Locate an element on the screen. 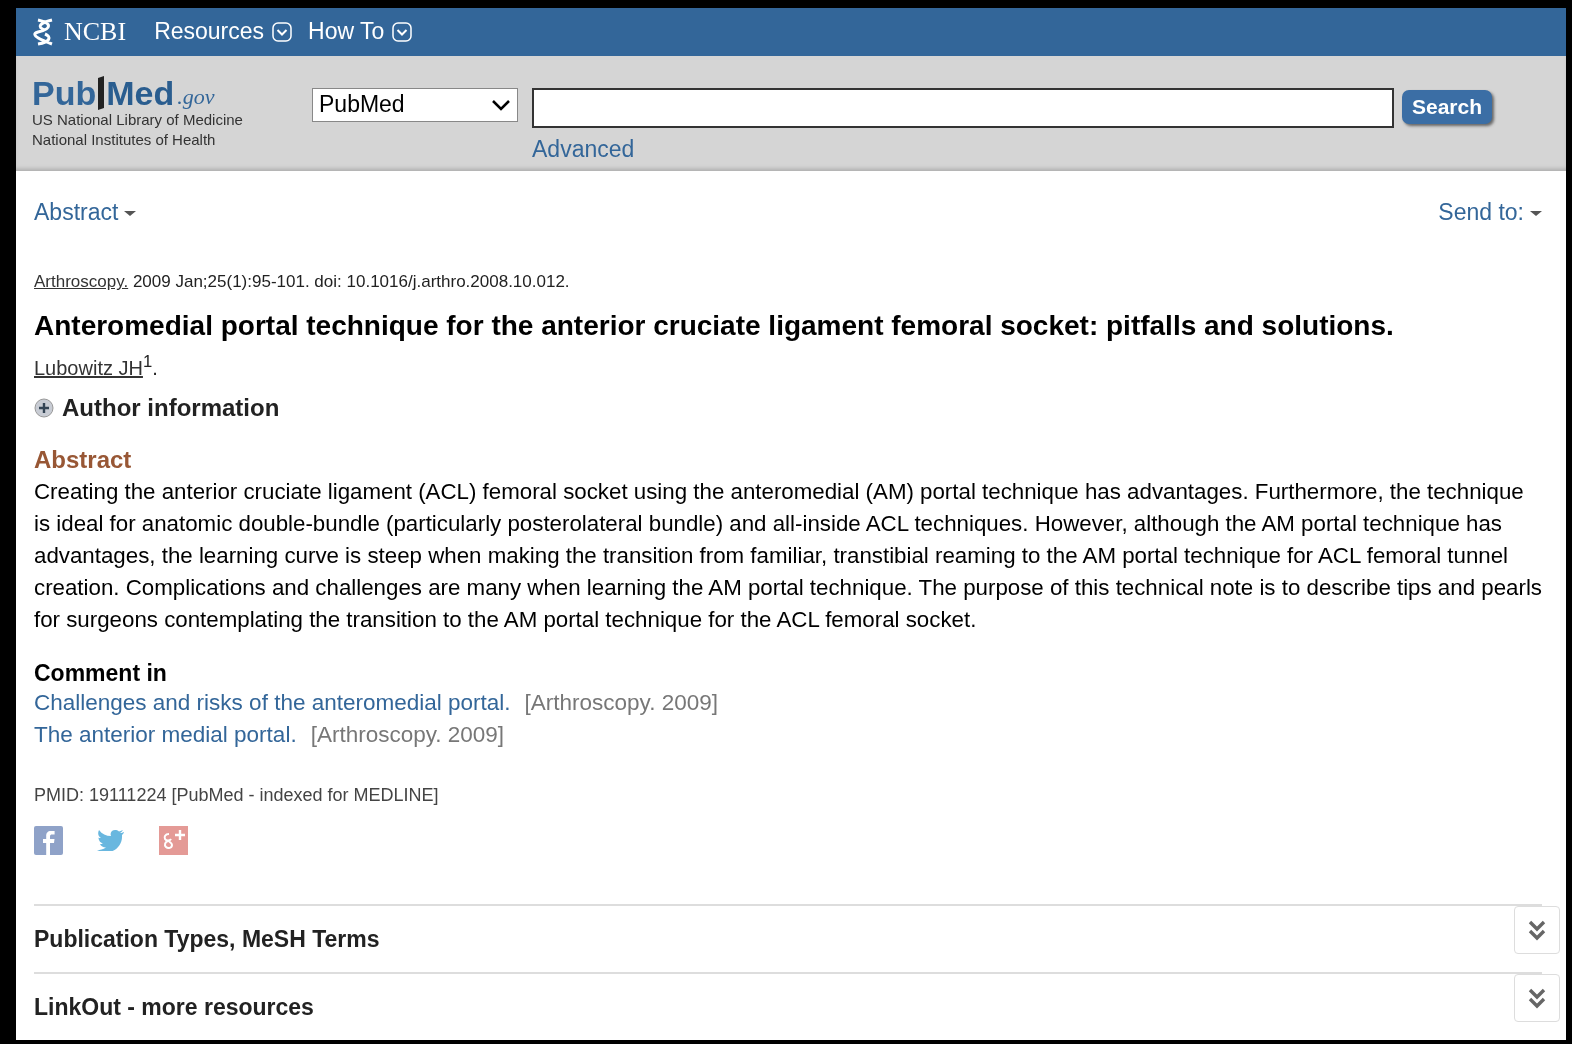 This screenshot has height=1044, width=1572. send-to-menu: Send to: is located at coordinates (1490, 213).